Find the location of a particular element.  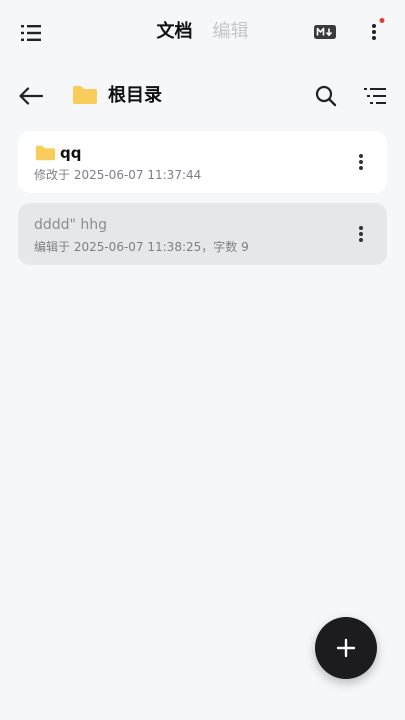

path-bar: 根目录 is located at coordinates (202, 96).